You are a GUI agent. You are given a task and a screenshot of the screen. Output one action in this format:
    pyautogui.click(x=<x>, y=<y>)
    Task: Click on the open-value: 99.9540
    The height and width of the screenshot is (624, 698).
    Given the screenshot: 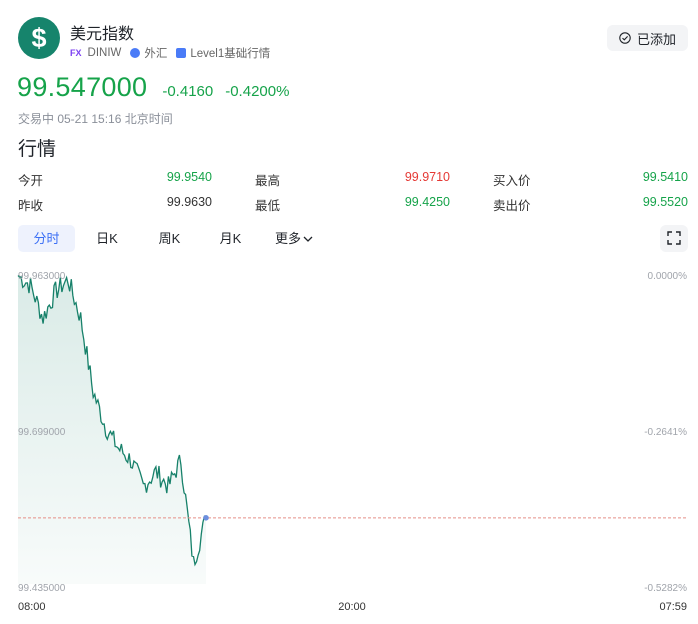 What is the action you would take?
    pyautogui.click(x=189, y=177)
    